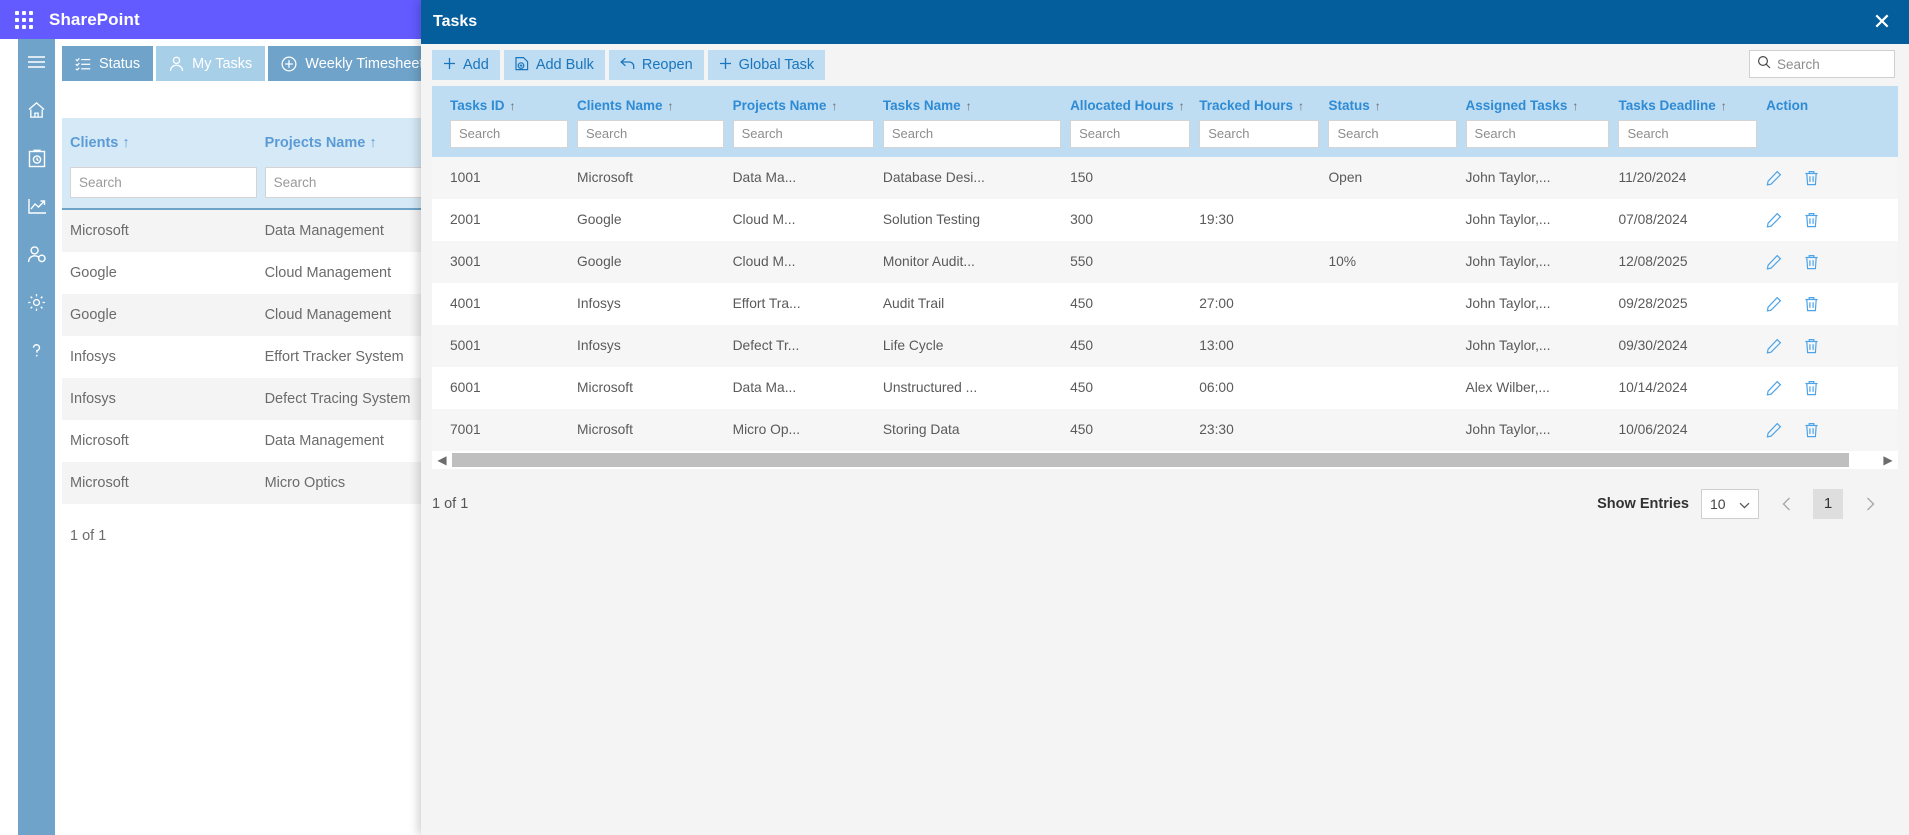  Describe the element at coordinates (656, 65) in the screenshot. I see `reopen-button: Reopen` at that location.